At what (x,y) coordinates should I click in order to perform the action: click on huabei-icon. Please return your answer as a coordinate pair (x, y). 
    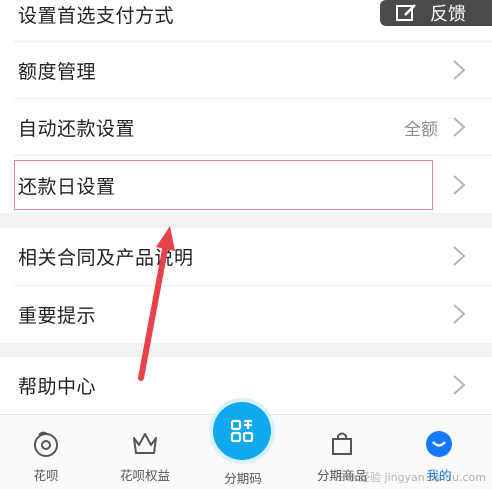
    Looking at the image, I should click on (46, 444).